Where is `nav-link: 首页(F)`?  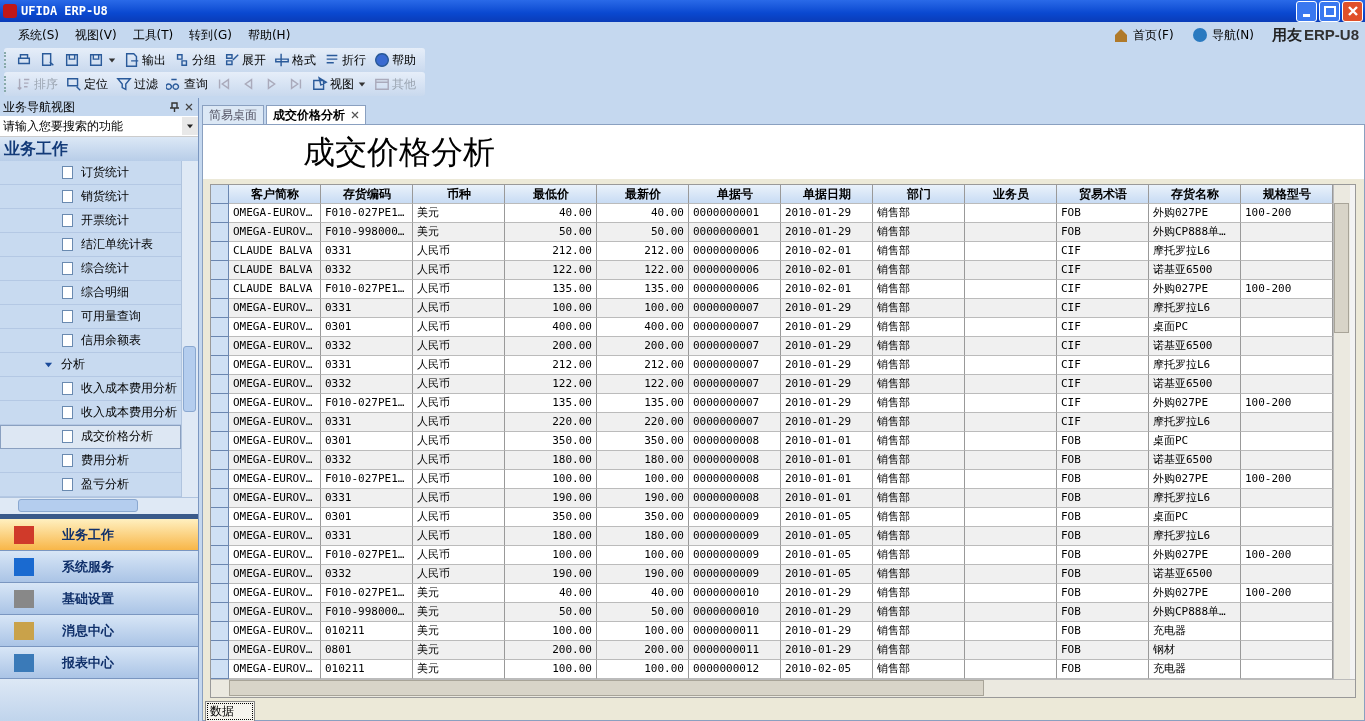
nav-link: 首页(F) is located at coordinates (1143, 35).